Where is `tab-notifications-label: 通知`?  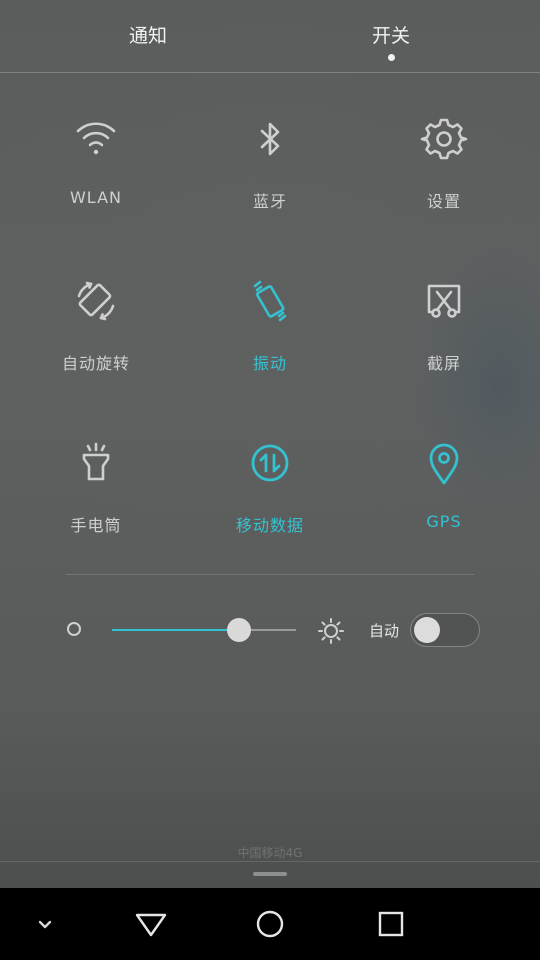
tab-notifications-label: 通知 is located at coordinates (147, 36).